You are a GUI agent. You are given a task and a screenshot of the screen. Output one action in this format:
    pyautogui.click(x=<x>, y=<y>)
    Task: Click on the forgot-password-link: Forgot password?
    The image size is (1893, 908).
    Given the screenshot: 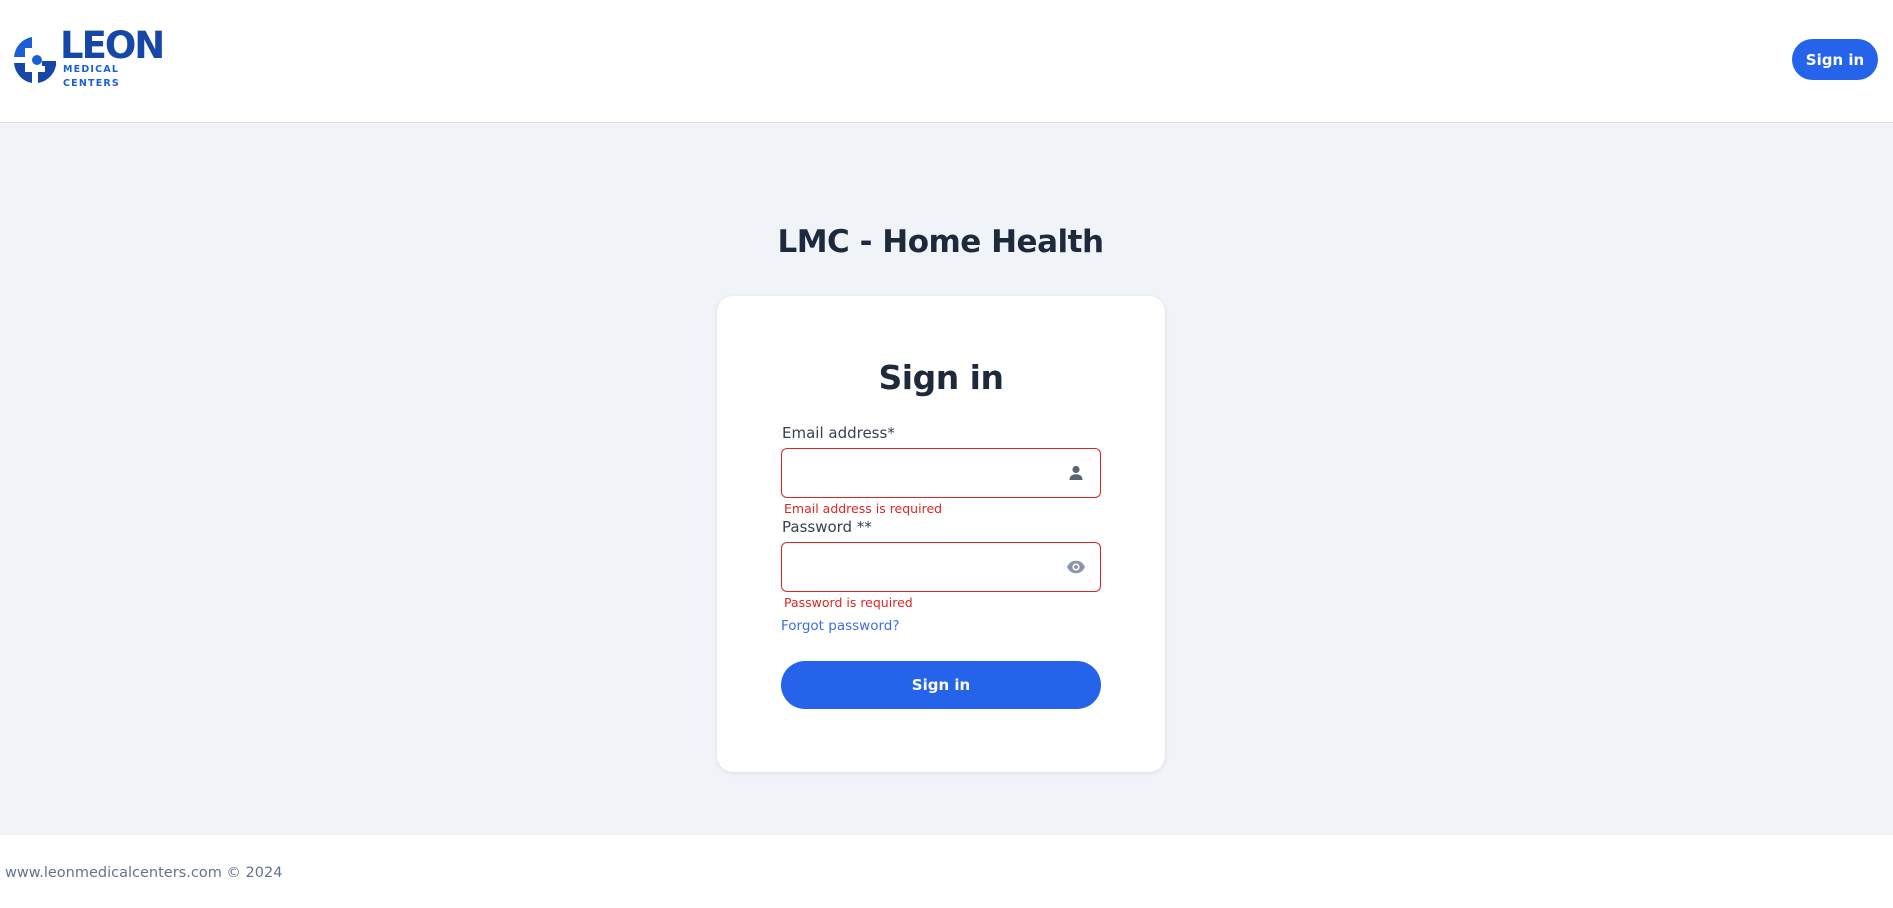 What is the action you would take?
    pyautogui.click(x=840, y=626)
    